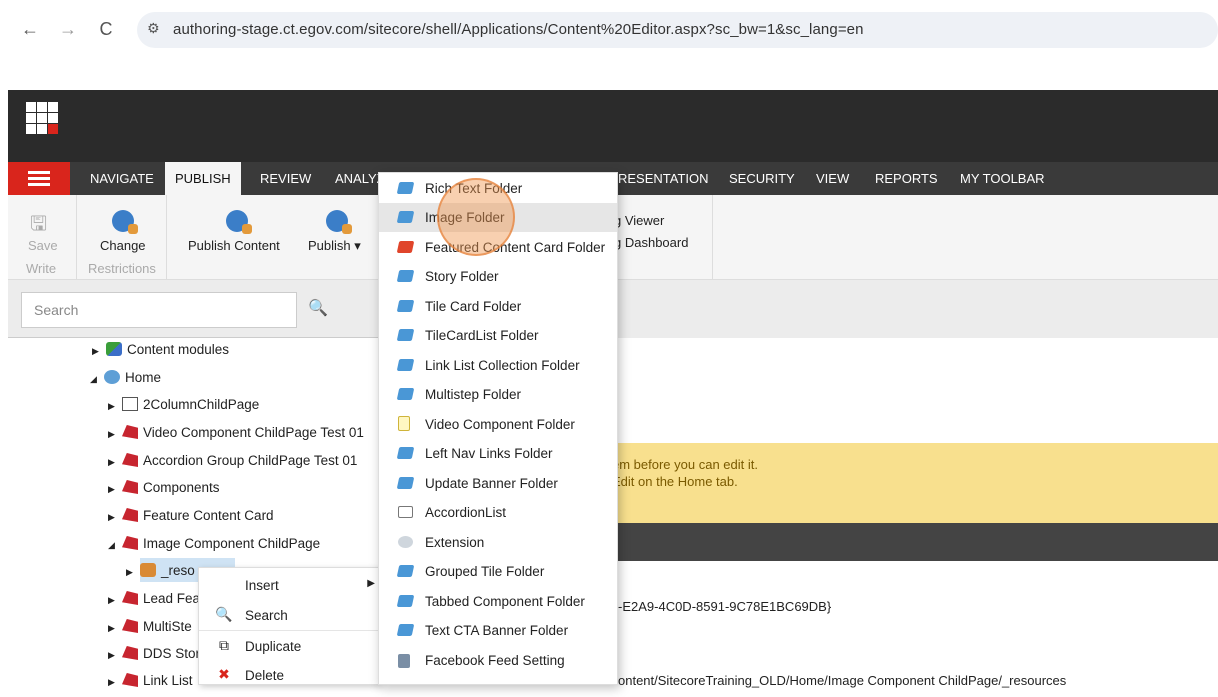 Image resolution: width=1218 pixels, height=697 pixels. Describe the element at coordinates (404, 423) in the screenshot. I see `document-icon` at that location.